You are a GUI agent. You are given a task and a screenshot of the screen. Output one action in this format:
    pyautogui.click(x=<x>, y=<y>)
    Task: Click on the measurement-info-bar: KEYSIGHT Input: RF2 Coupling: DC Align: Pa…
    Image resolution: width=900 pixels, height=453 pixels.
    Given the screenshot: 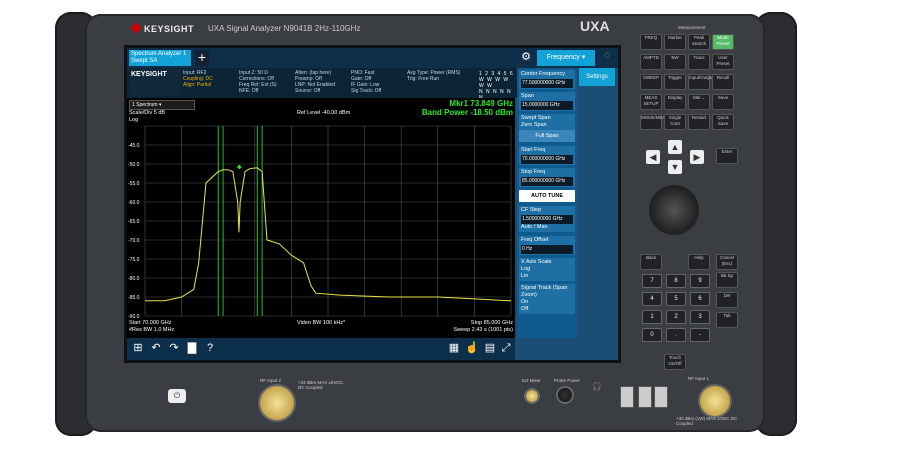 What is the action you would take?
    pyautogui.click(x=322, y=84)
    